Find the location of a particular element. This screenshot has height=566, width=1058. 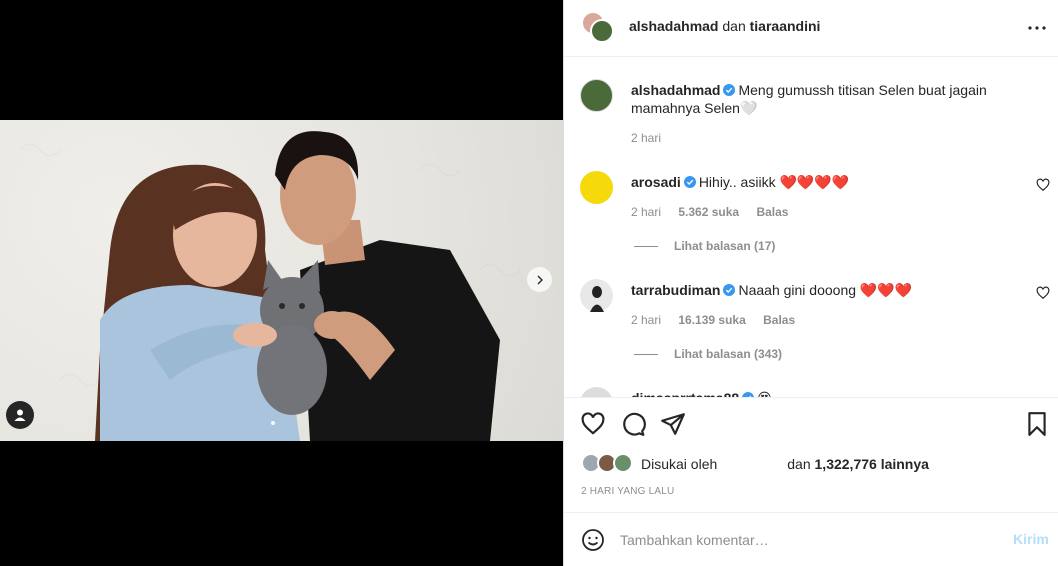

username-link: tarrabudiman is located at coordinates (675, 290).